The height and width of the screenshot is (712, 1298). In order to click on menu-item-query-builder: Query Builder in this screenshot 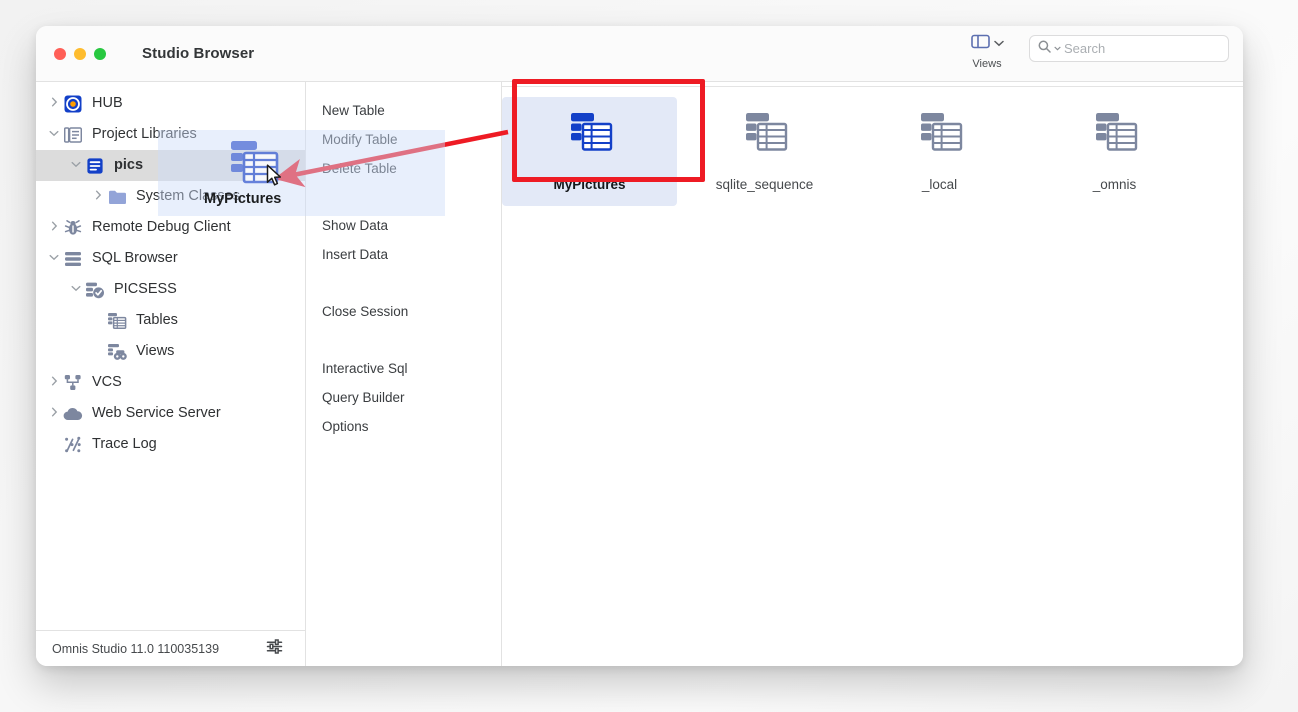, I will do `click(403, 397)`.